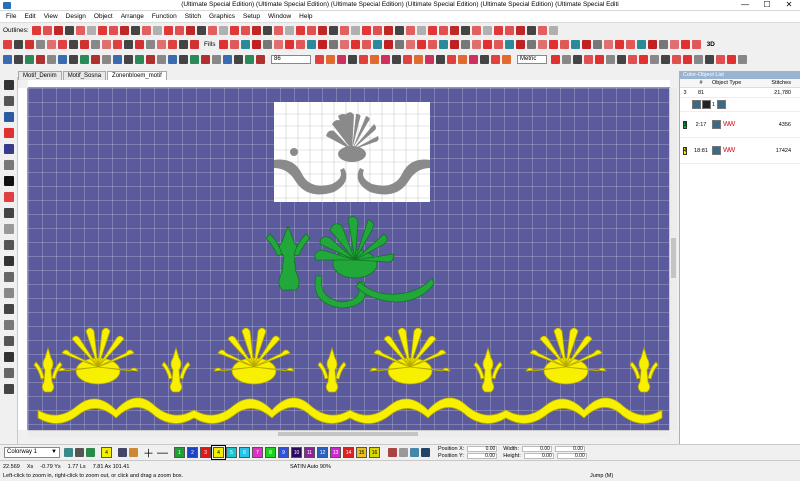 Image resolution: width=800 pixels, height=481 pixels. Describe the element at coordinates (361, 452) in the screenshot. I see `palette-color-15: 15` at that location.